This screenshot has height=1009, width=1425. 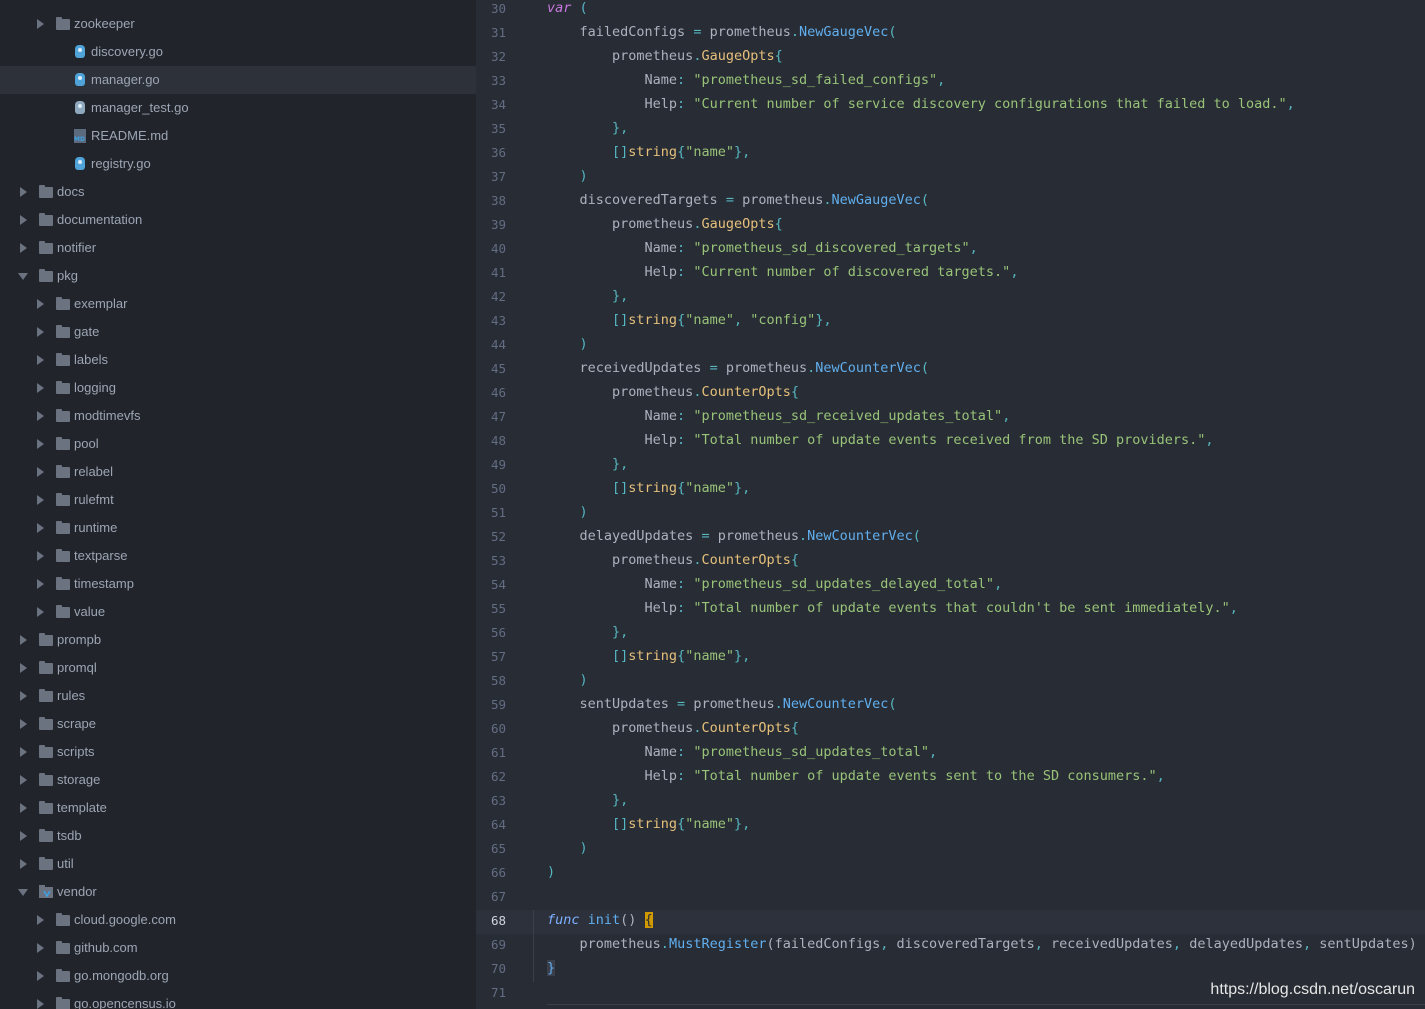 What do you see at coordinates (238, 780) in the screenshot?
I see `tree-item-storage: storage` at bounding box center [238, 780].